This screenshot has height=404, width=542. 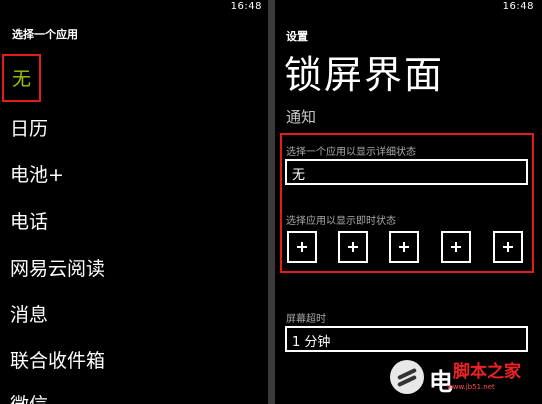 What do you see at coordinates (406, 339) in the screenshot?
I see `screen-timeout-select: 1 分钟` at bounding box center [406, 339].